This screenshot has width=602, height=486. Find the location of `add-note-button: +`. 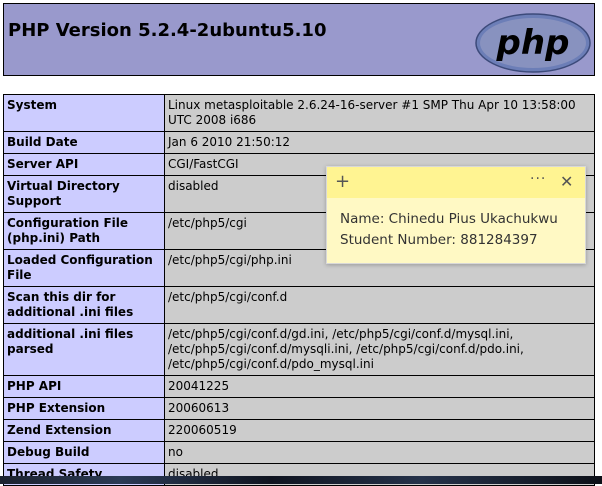

add-note-button: + is located at coordinates (342, 182).